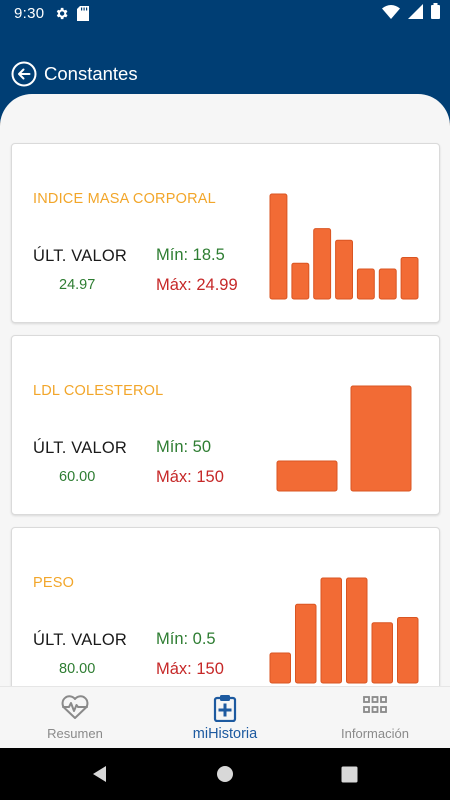  I want to click on bottom-navigation: Resumen miHistoria Información, so click(225, 717).